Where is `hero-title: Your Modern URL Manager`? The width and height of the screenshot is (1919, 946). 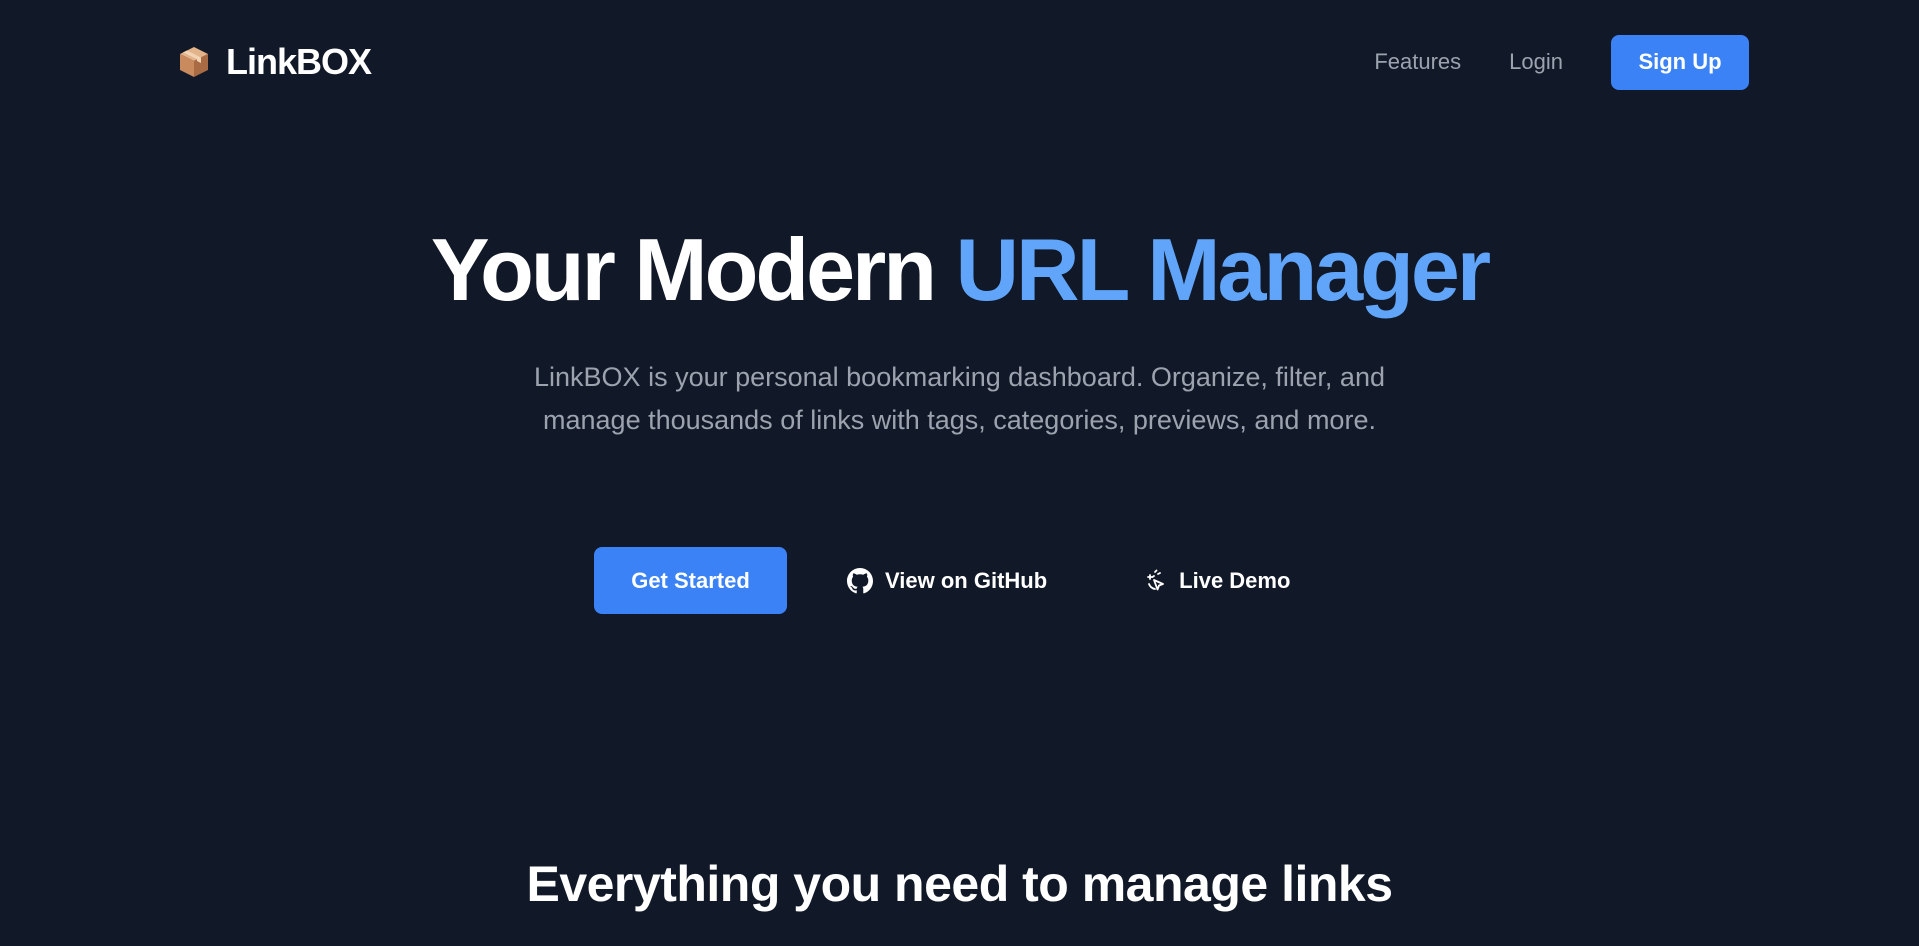 hero-title: Your Modern URL Manager is located at coordinates (959, 270).